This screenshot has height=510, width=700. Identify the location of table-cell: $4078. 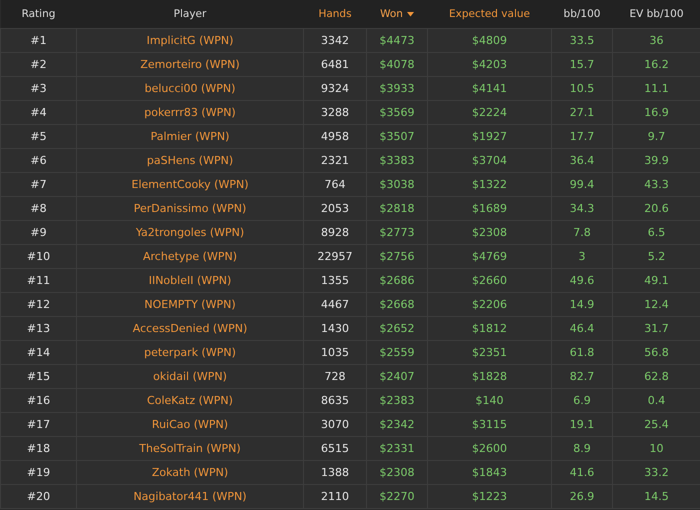
(397, 64).